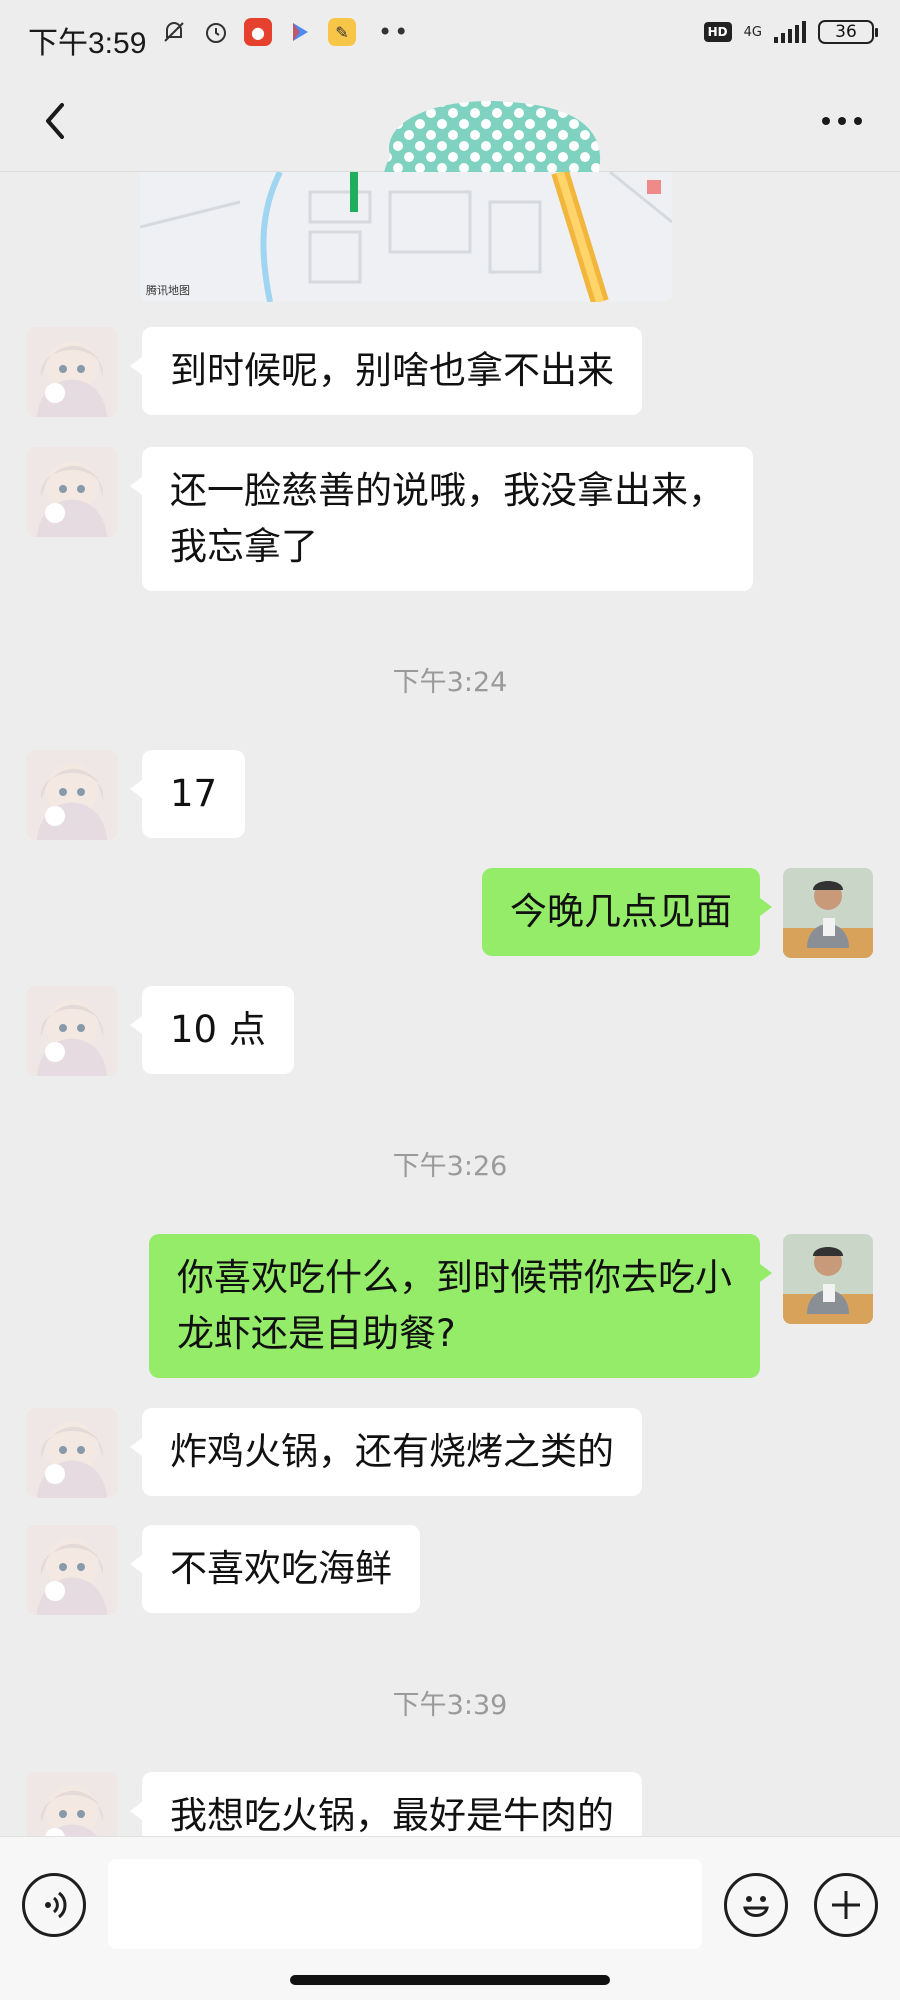  I want to click on message-row: 10 点, so click(450, 1032).